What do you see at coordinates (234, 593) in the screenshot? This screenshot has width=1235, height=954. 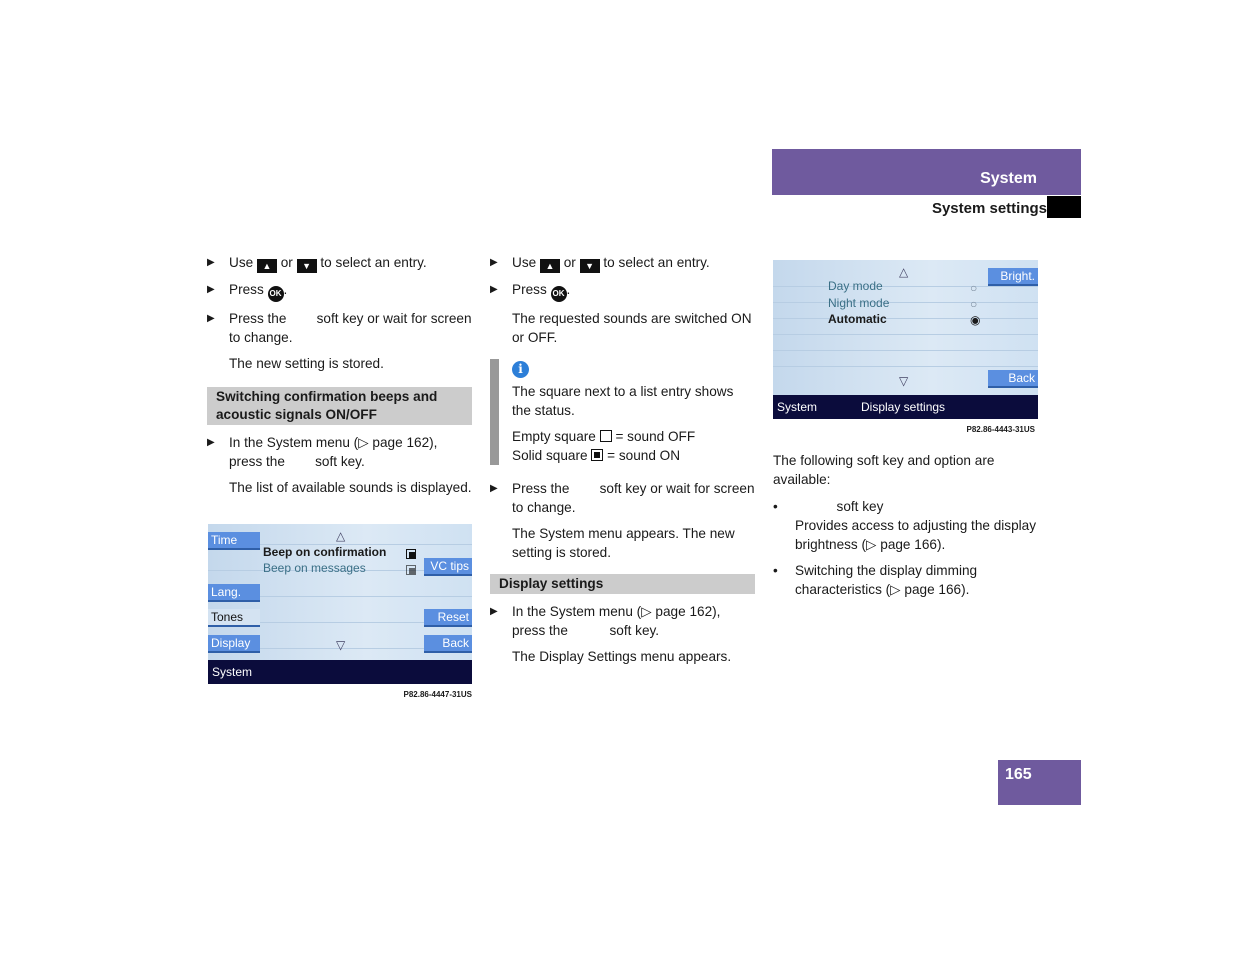 I see `lang-button: Lang.` at bounding box center [234, 593].